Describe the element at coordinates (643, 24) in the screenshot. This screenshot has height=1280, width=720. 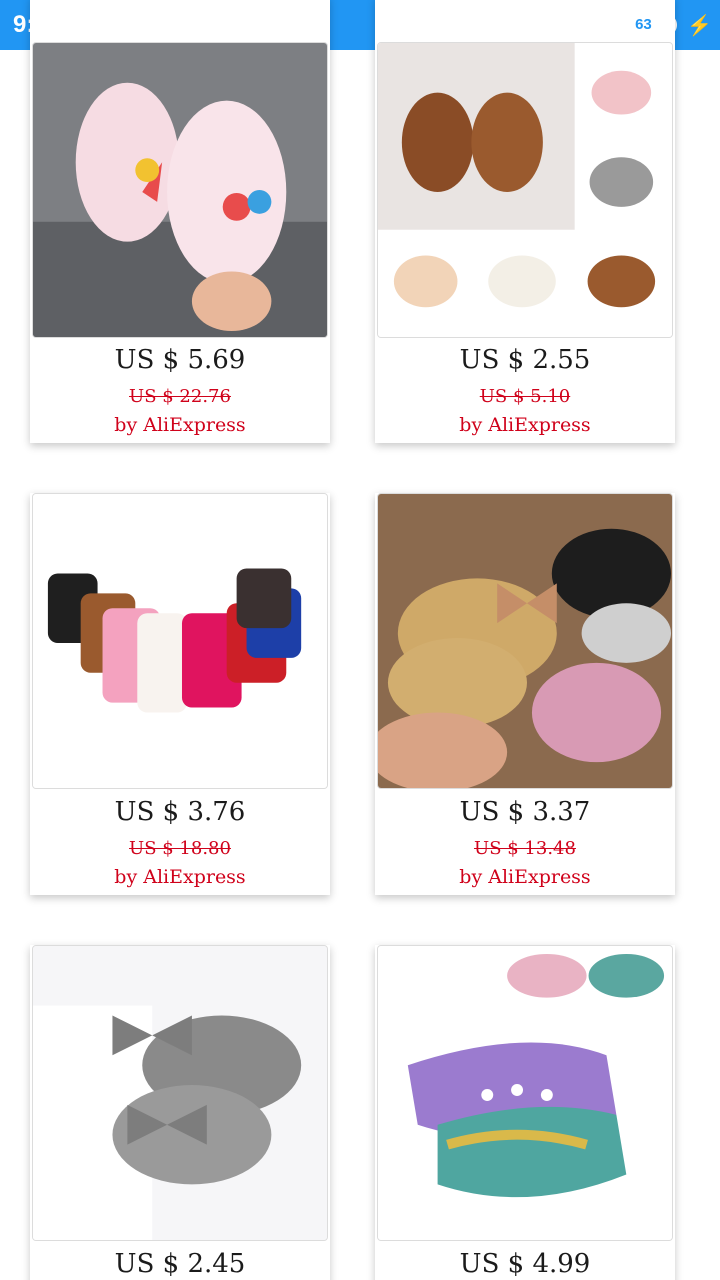
I see `battery-level: 63` at that location.